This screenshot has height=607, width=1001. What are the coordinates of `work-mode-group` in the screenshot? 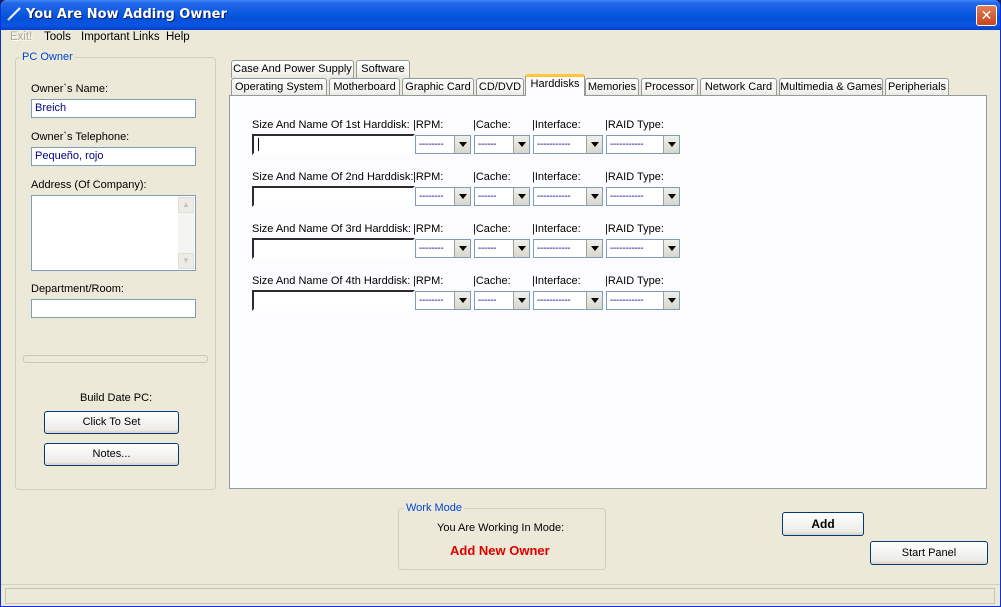 It's located at (502, 539).